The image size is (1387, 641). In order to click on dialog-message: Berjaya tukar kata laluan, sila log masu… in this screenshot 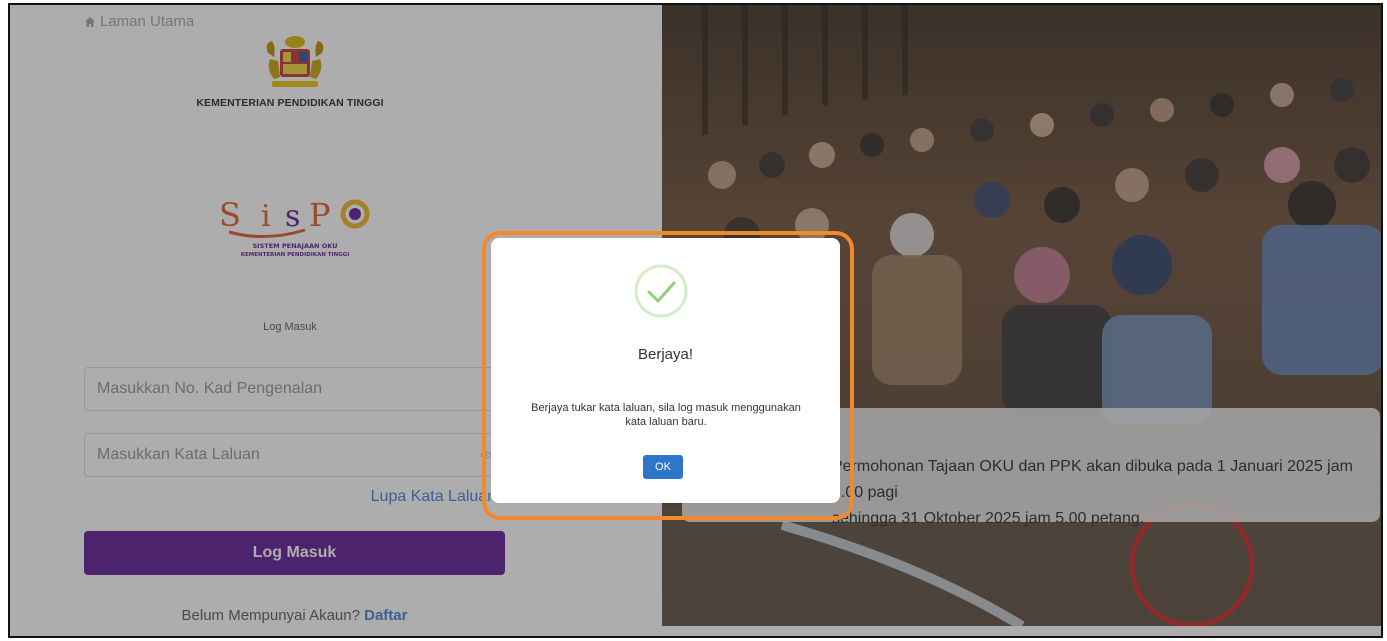, I will do `click(666, 415)`.